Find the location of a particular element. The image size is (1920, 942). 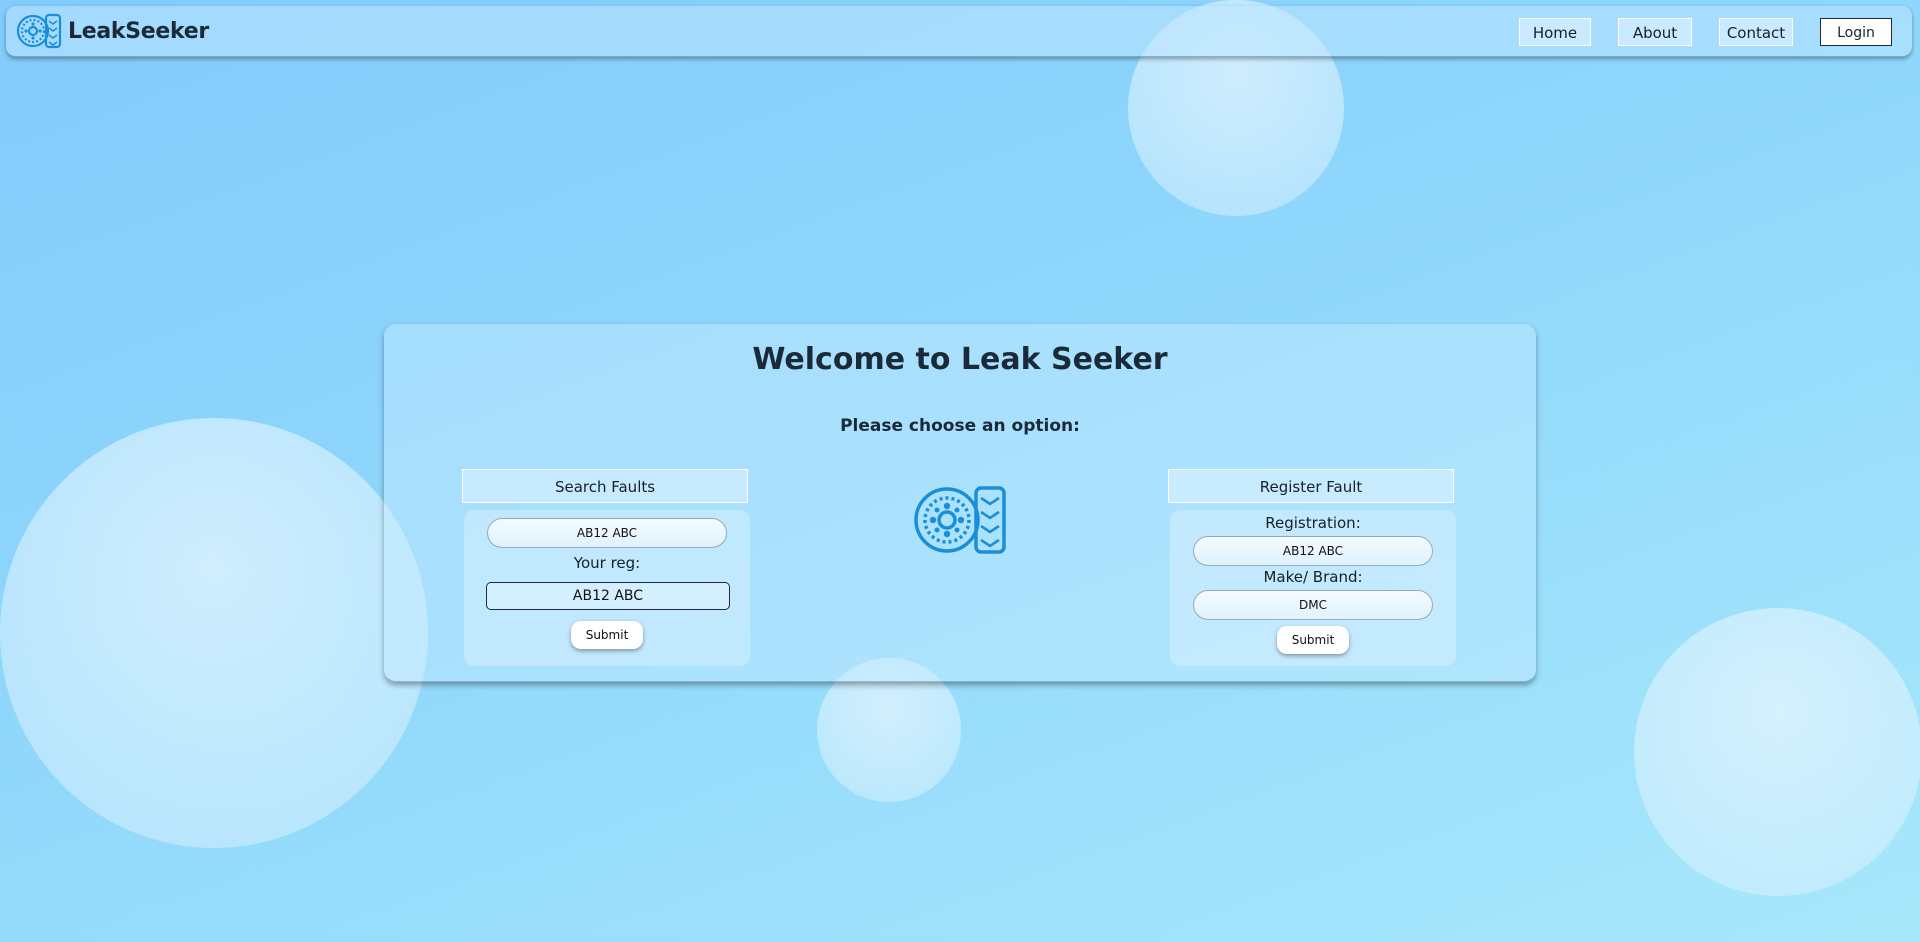

register-fault-heading: Register Fault is located at coordinates (1311, 486).